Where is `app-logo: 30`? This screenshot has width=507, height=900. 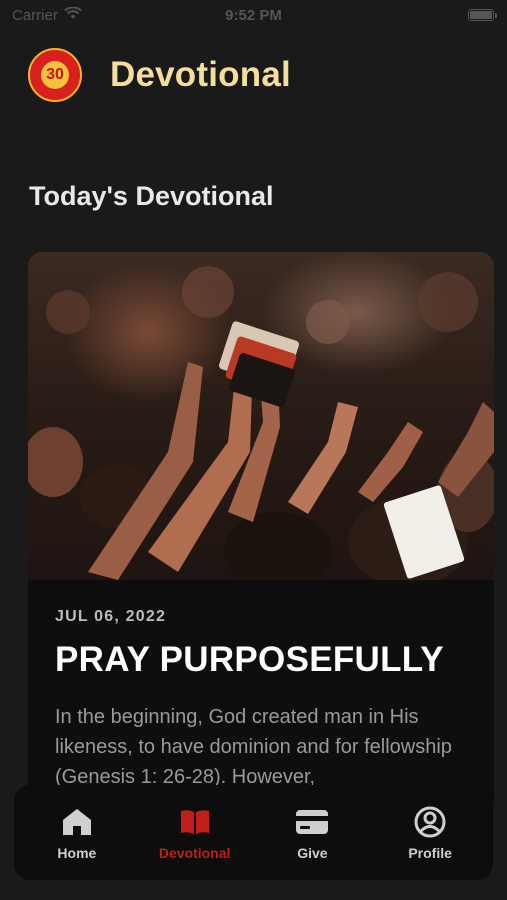
app-logo: 30 is located at coordinates (55, 75).